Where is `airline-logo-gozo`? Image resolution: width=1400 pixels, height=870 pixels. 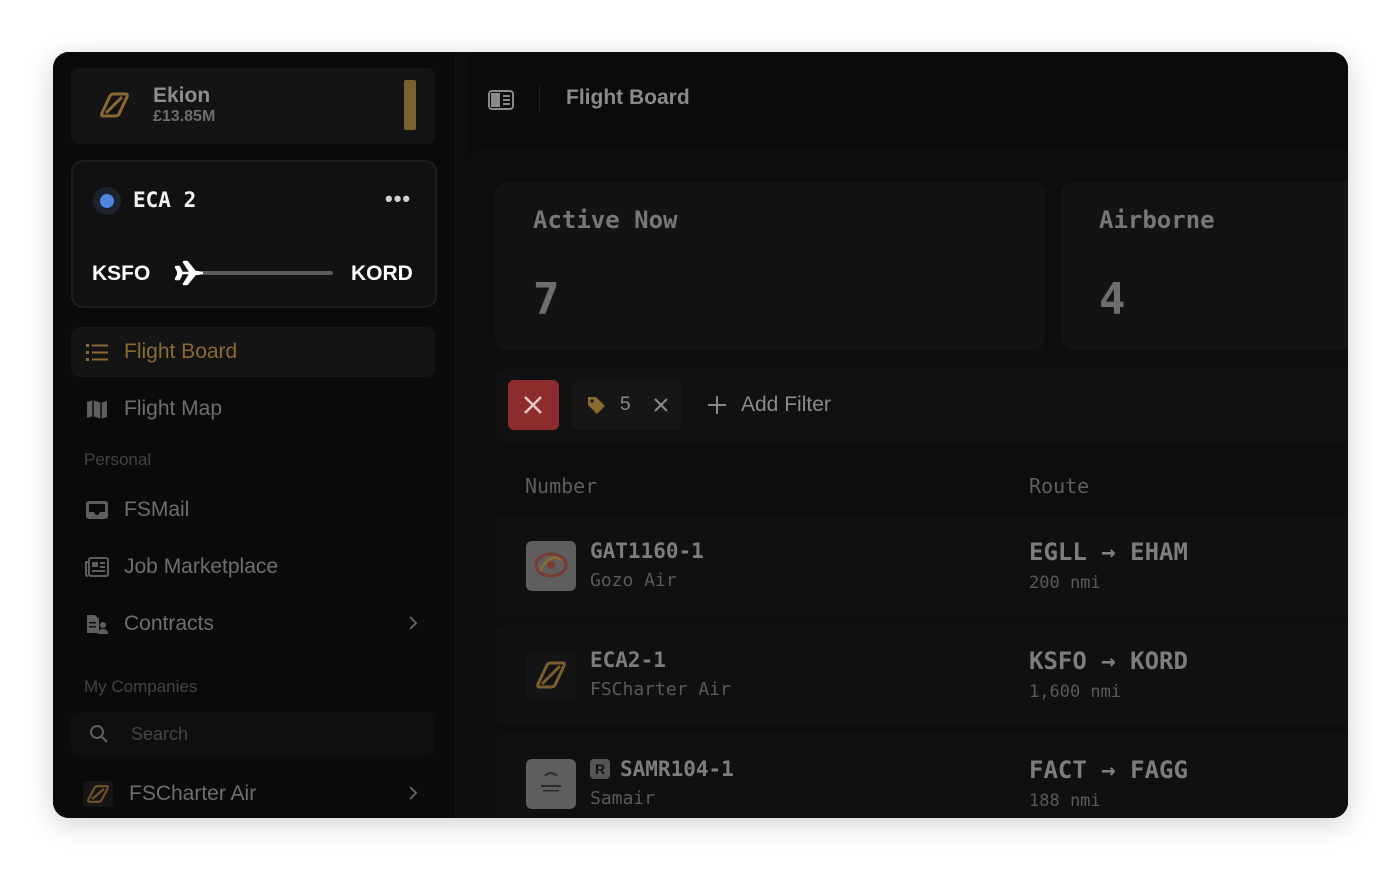 airline-logo-gozo is located at coordinates (551, 566).